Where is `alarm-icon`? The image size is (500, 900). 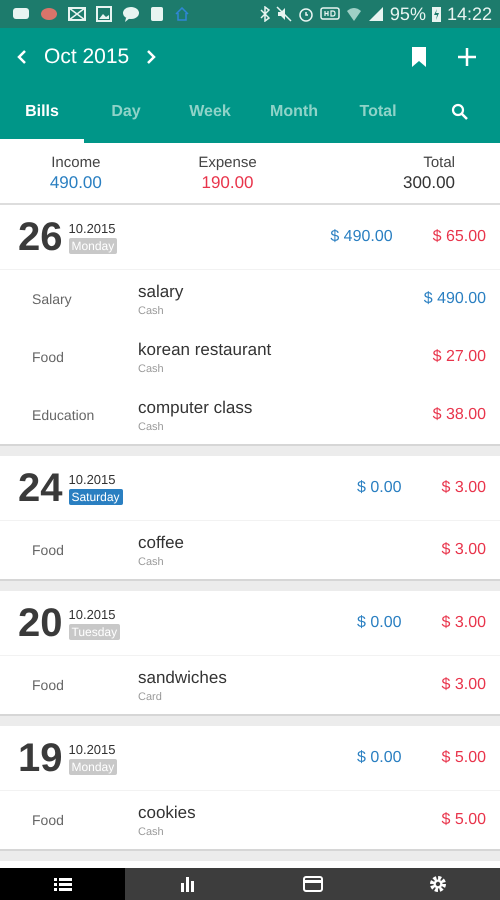 alarm-icon is located at coordinates (306, 14).